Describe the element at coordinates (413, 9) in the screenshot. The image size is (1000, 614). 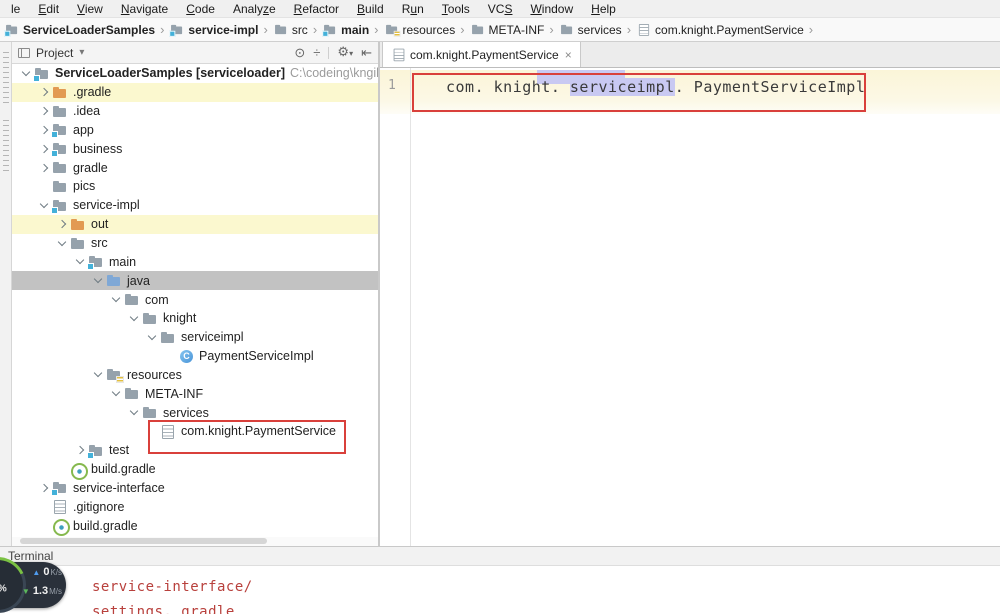
I see `menu-item-run: Run` at that location.